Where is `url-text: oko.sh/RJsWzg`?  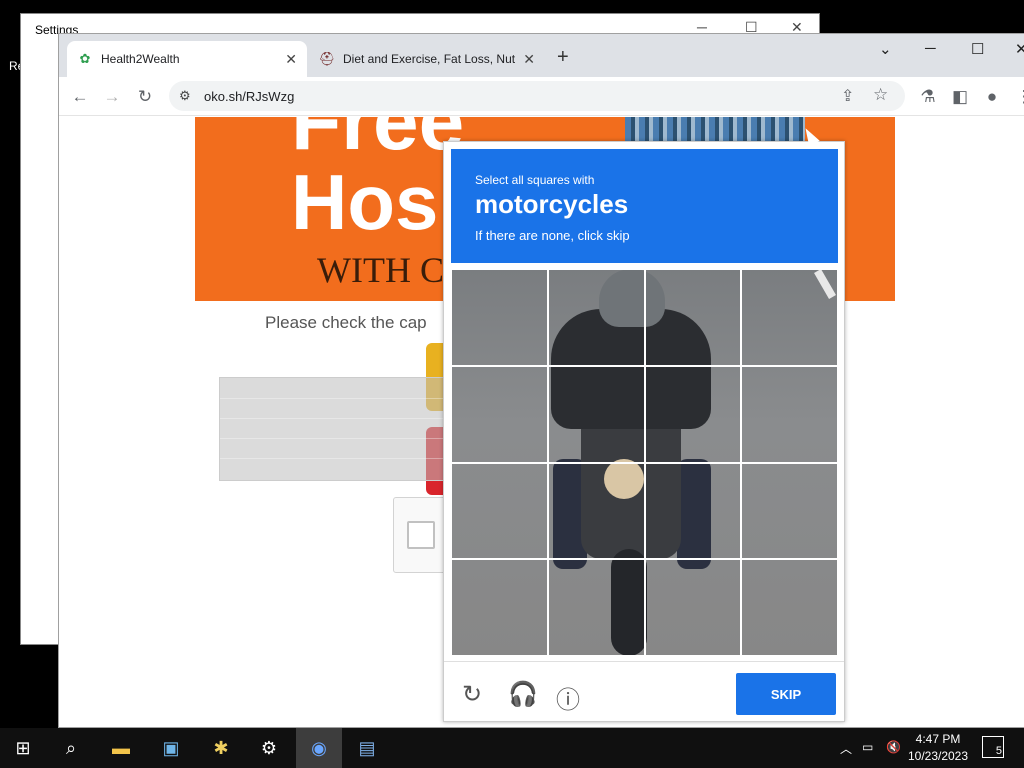 url-text: oko.sh/RJsWzg is located at coordinates (249, 96).